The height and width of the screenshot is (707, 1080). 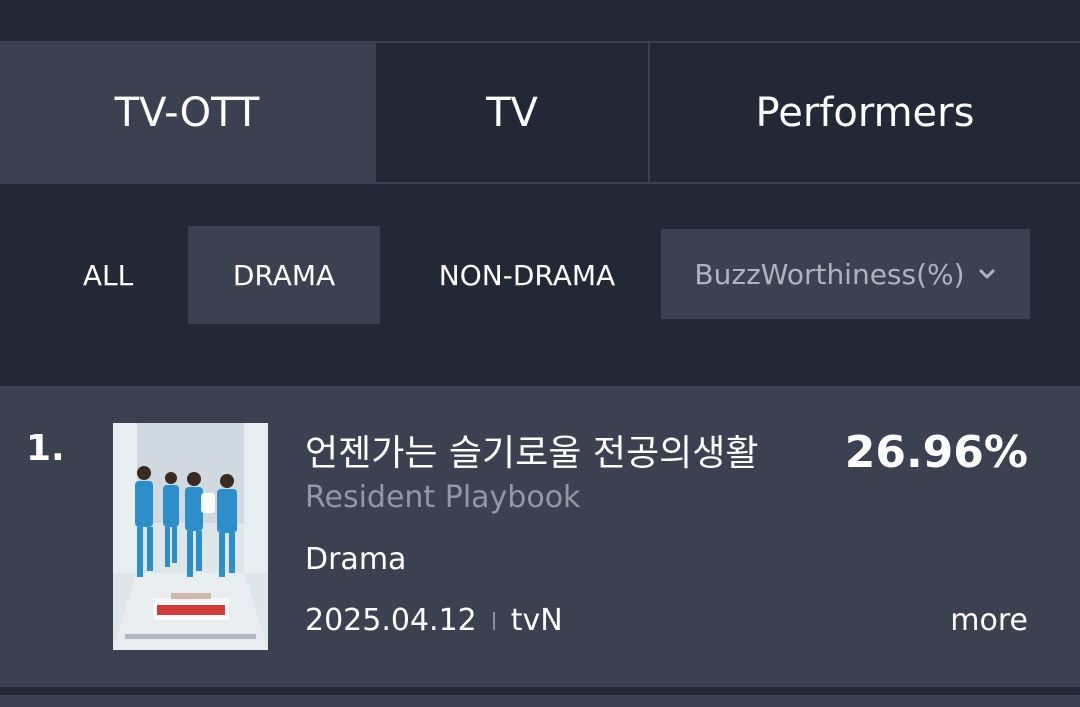 I want to click on meta-divider, so click(x=493, y=620).